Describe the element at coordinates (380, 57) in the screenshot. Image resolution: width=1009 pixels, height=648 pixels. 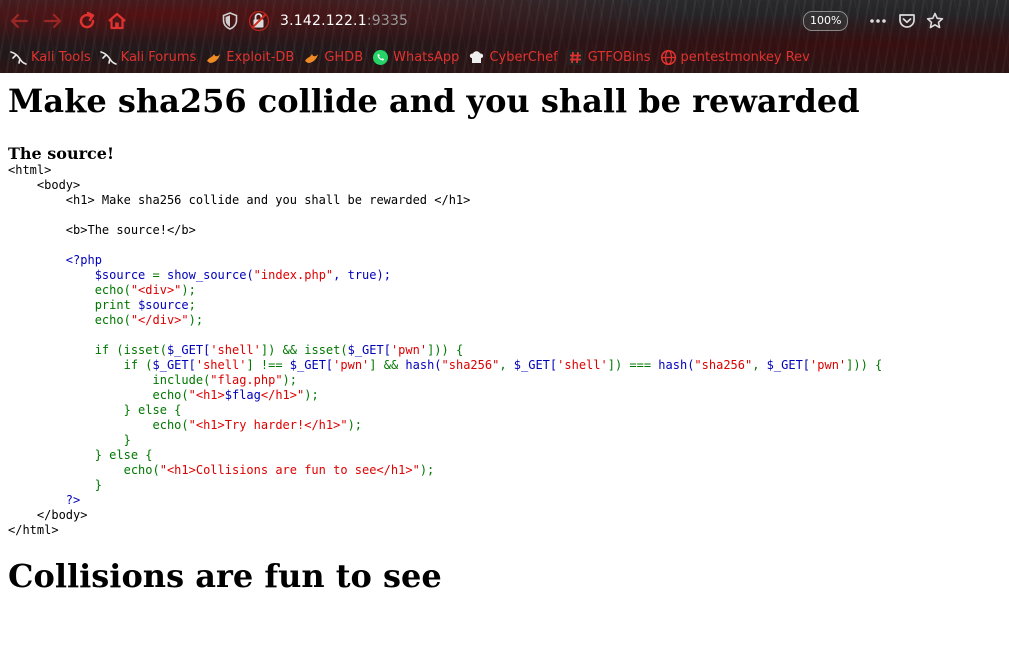
I see `whatsapp-icon` at that location.